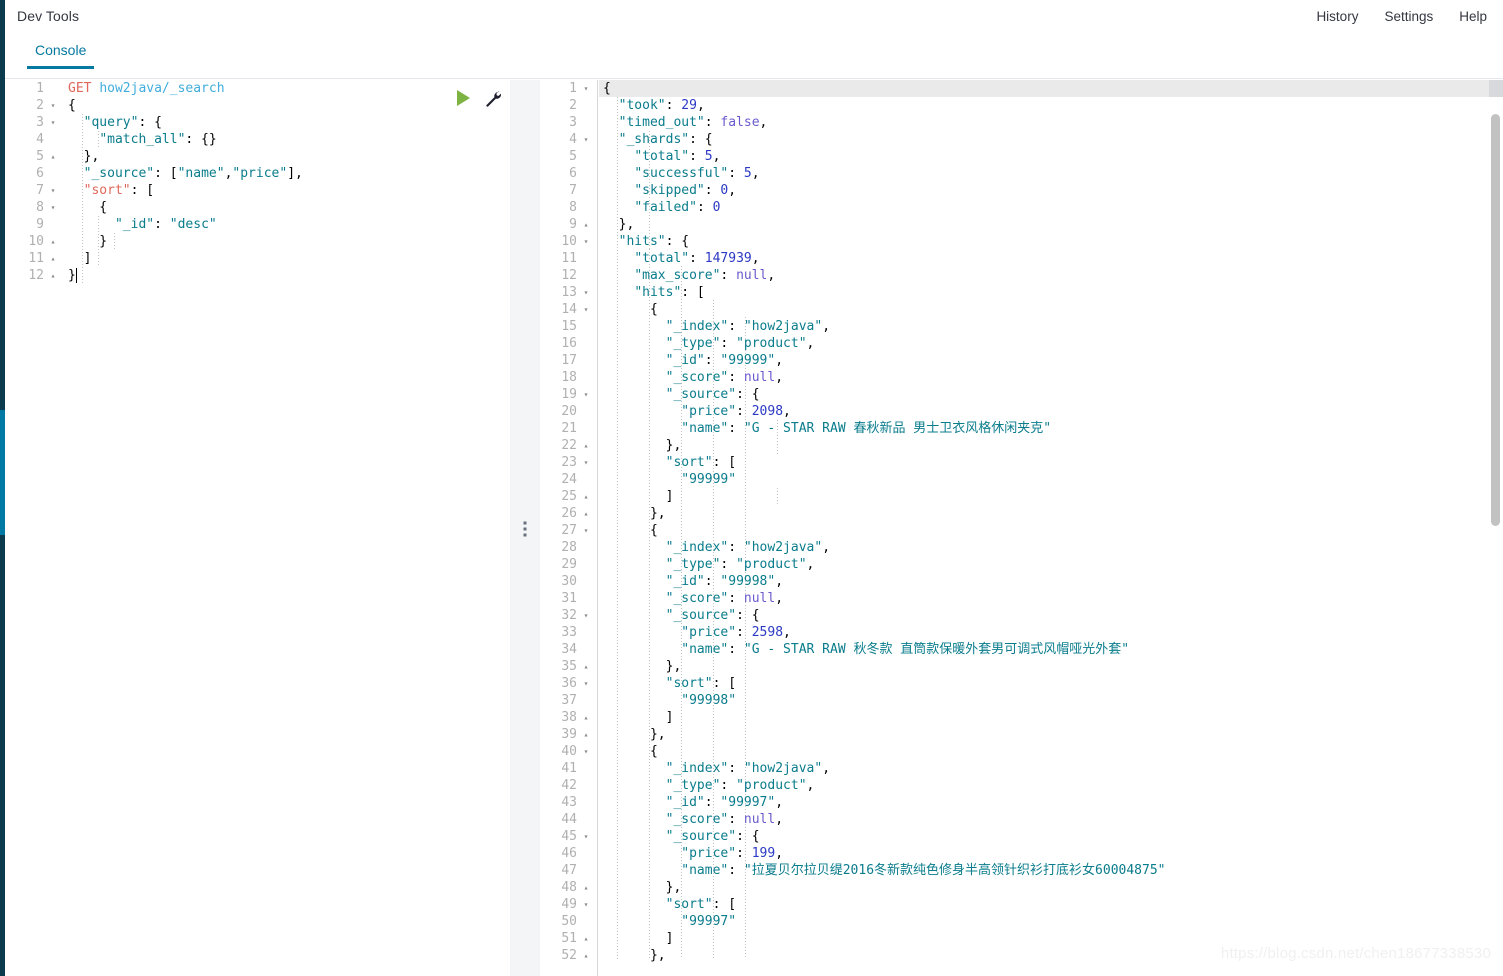 Image resolution: width=1503 pixels, height=976 pixels. What do you see at coordinates (1051, 853) in the screenshot?
I see `code-line: "price": 199,` at bounding box center [1051, 853].